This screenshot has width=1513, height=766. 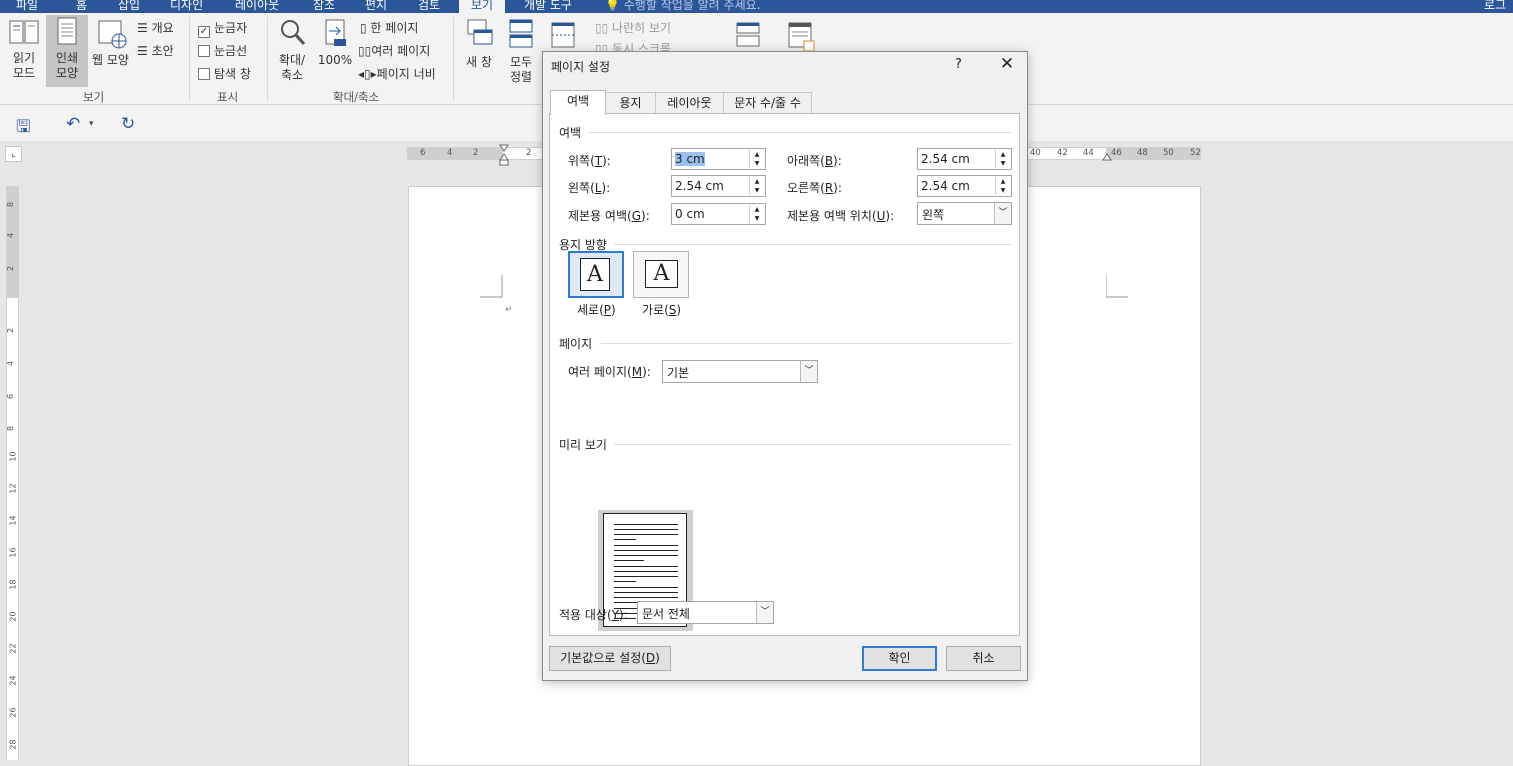 What do you see at coordinates (429, 6) in the screenshot?
I see `tab-review: 검토` at bounding box center [429, 6].